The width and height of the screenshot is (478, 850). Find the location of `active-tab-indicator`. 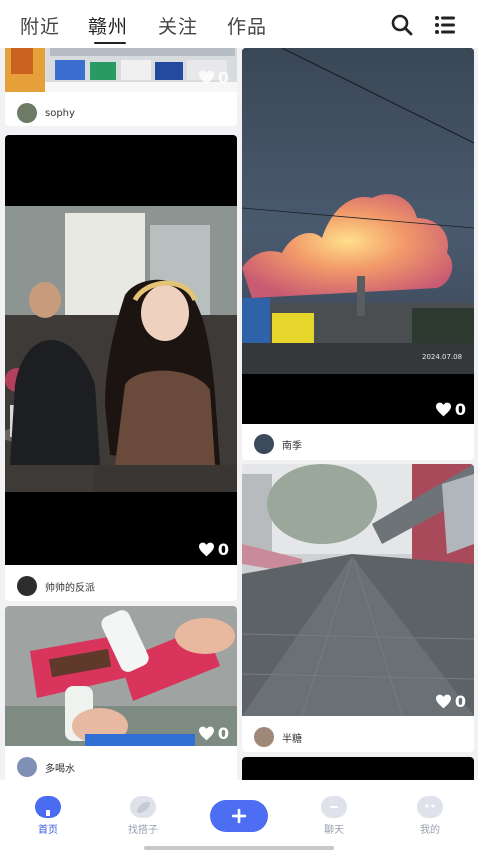

active-tab-indicator is located at coordinates (110, 43).